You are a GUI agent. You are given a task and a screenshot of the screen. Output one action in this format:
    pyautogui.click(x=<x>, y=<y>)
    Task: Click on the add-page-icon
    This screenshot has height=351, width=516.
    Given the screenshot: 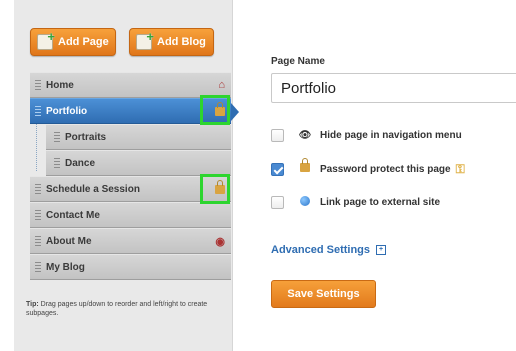 What is the action you would take?
    pyautogui.click(x=46, y=39)
    